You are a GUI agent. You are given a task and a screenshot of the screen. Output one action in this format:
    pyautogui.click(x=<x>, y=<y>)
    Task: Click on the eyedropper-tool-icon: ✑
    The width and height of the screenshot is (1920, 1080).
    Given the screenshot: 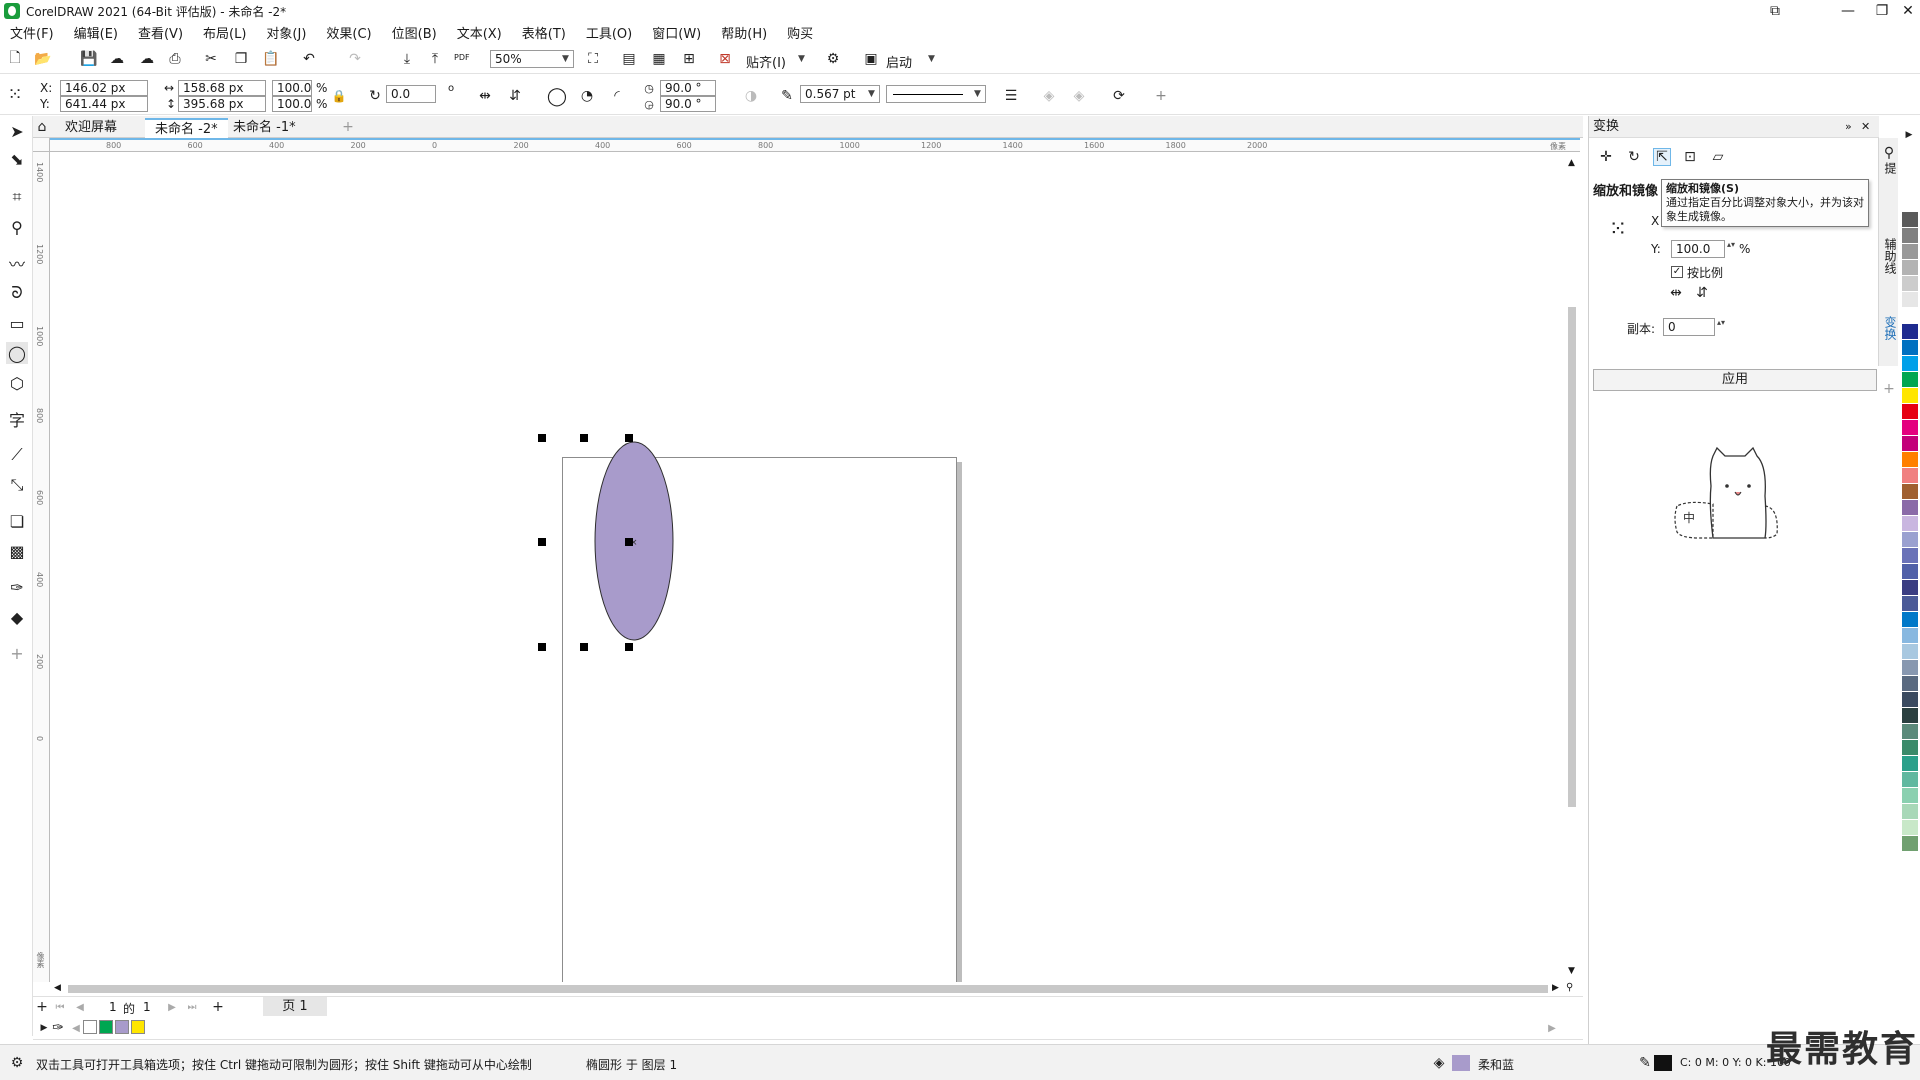 What is the action you would take?
    pyautogui.click(x=17, y=587)
    